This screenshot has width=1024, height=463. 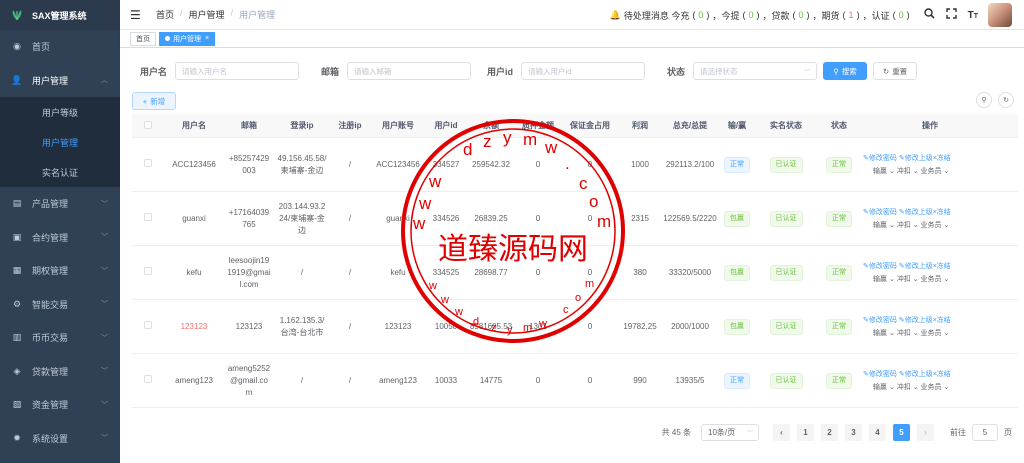 I want to click on notice-renzheng-label: 认证, so click(x=880, y=15).